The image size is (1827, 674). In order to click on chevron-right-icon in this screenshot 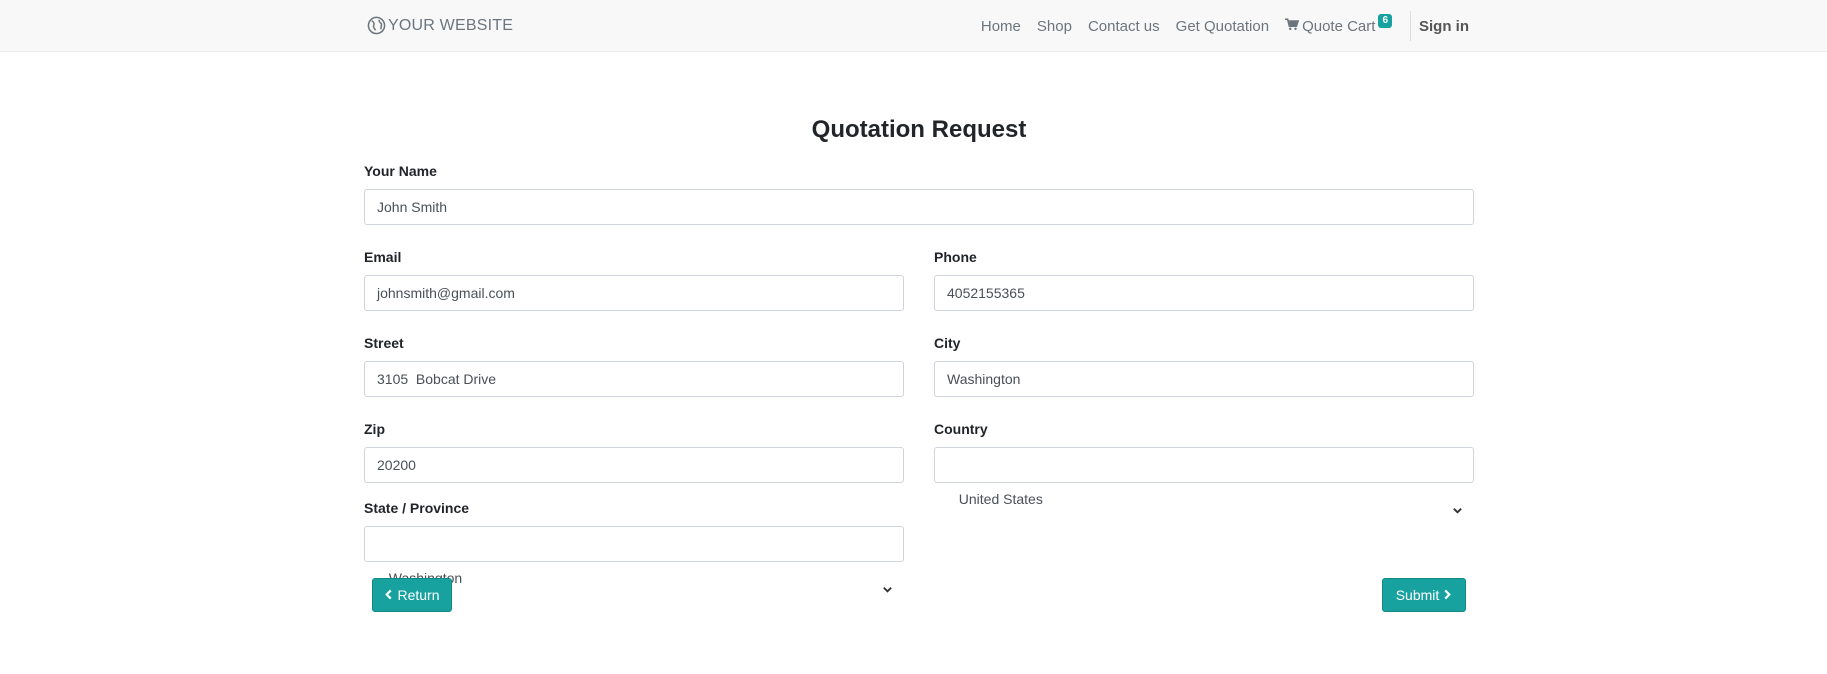, I will do `click(1447, 595)`.